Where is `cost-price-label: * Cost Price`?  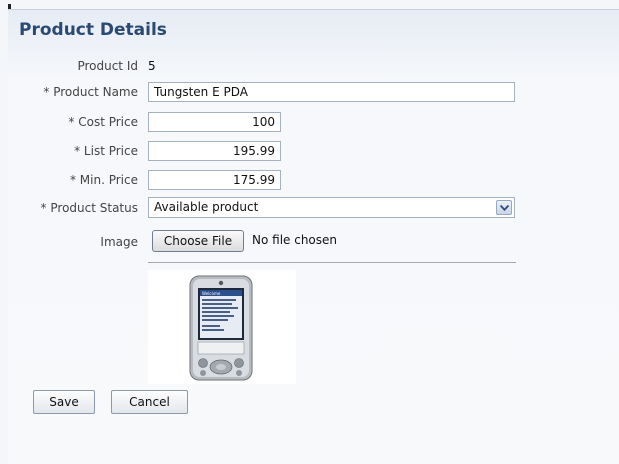 cost-price-label: * Cost Price is located at coordinates (69, 122).